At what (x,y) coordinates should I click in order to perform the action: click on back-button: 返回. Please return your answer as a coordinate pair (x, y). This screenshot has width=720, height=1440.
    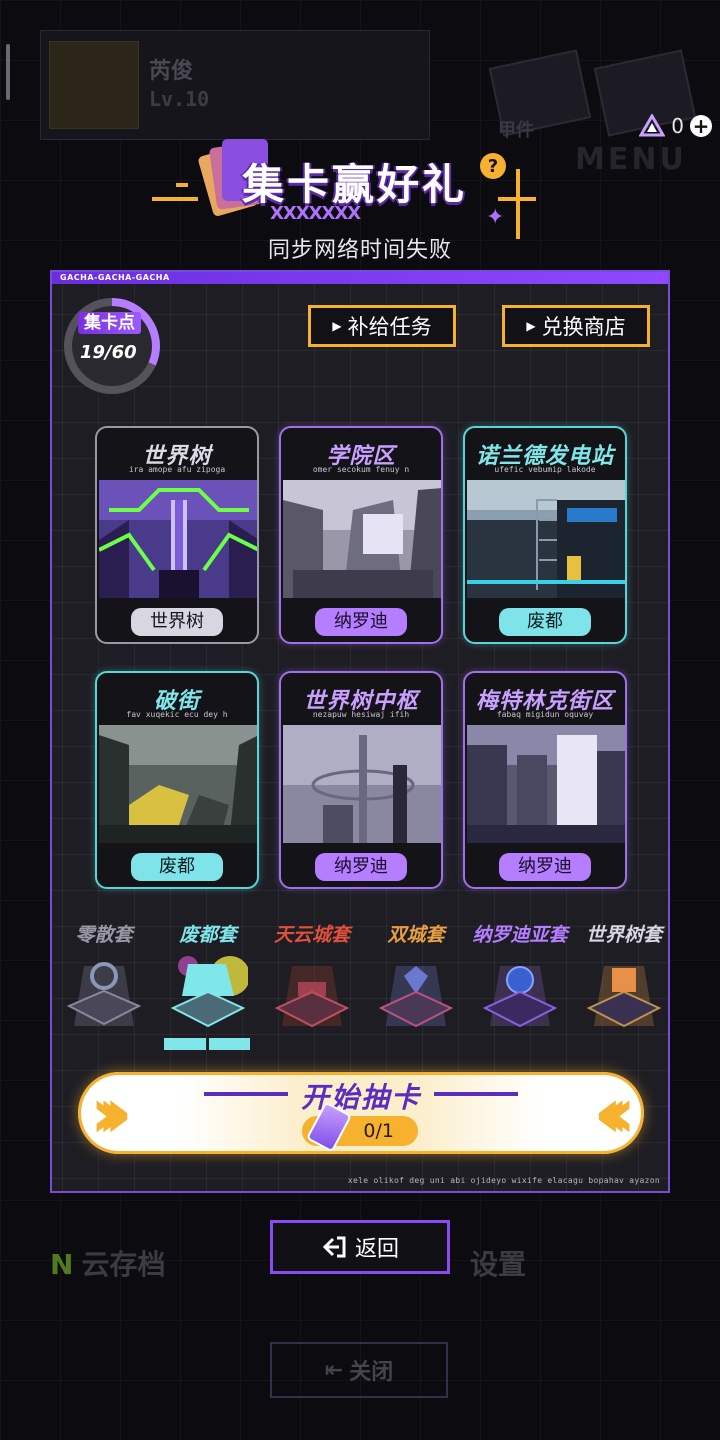
    Looking at the image, I should click on (360, 1247).